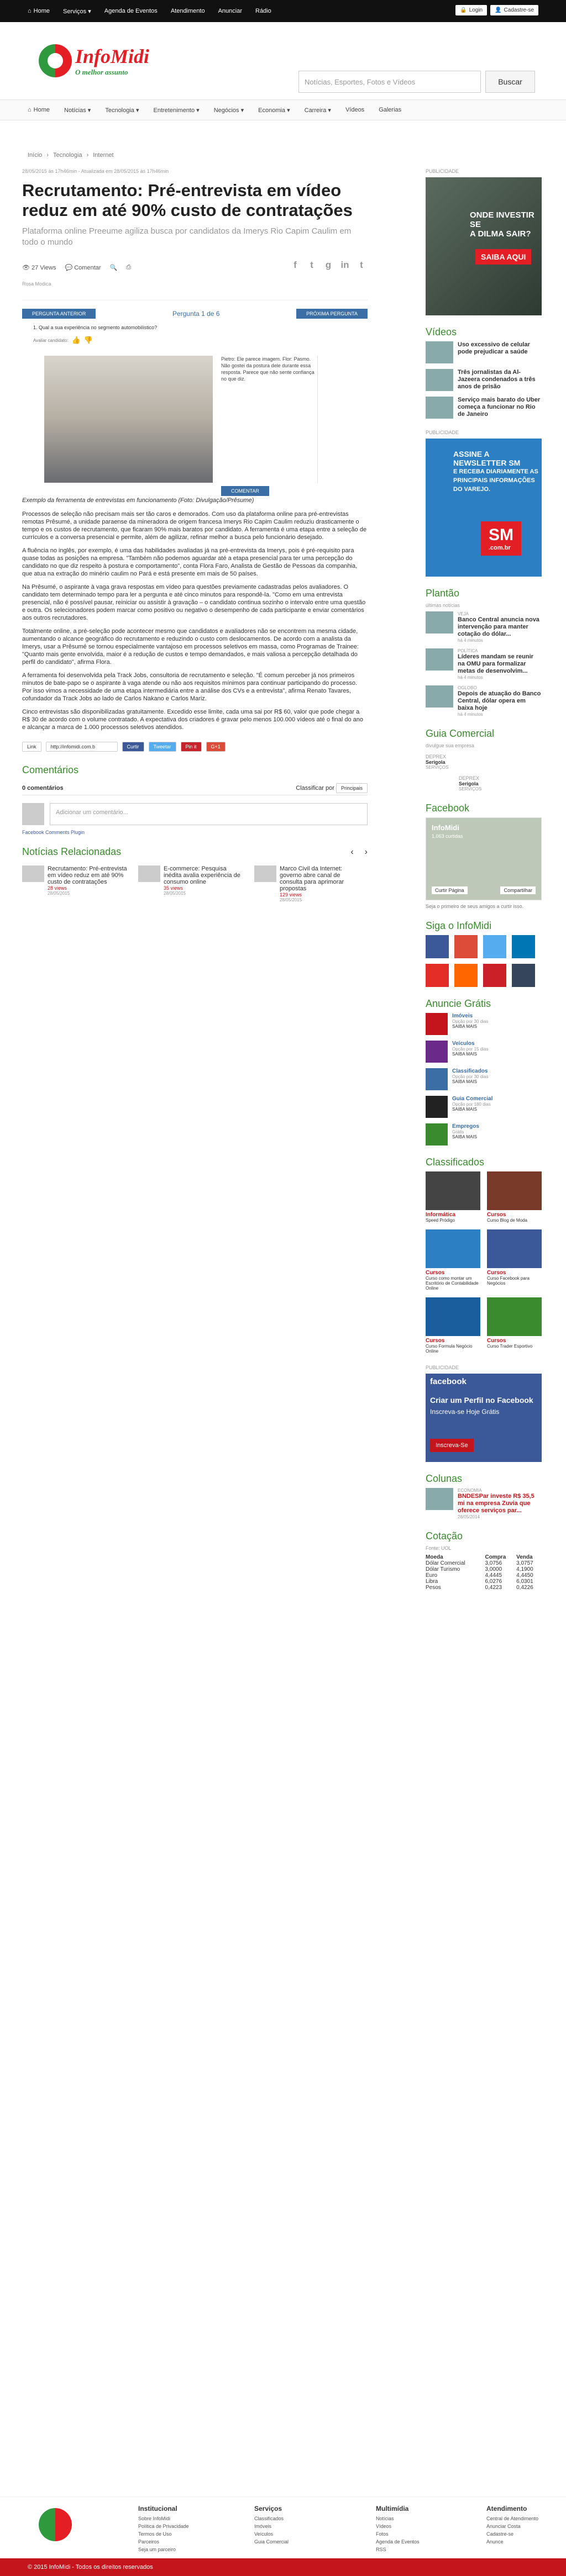  I want to click on prev-question-button: PERGUNTA ANTERIOR, so click(59, 314).